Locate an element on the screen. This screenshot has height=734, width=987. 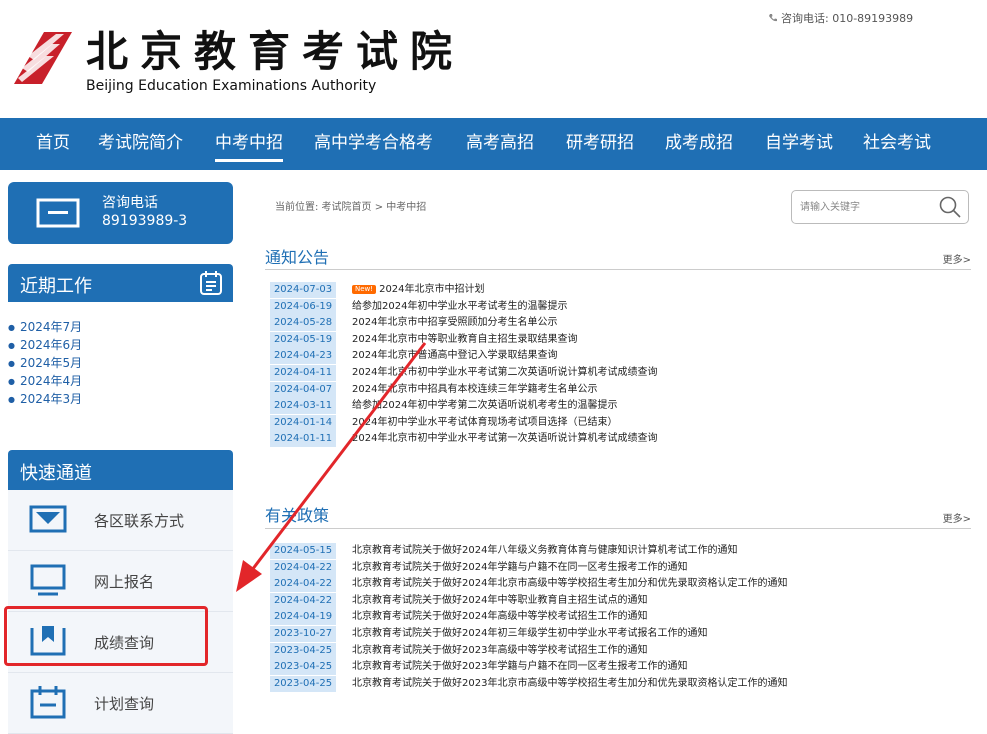
logo-icon is located at coordinates (43, 58).